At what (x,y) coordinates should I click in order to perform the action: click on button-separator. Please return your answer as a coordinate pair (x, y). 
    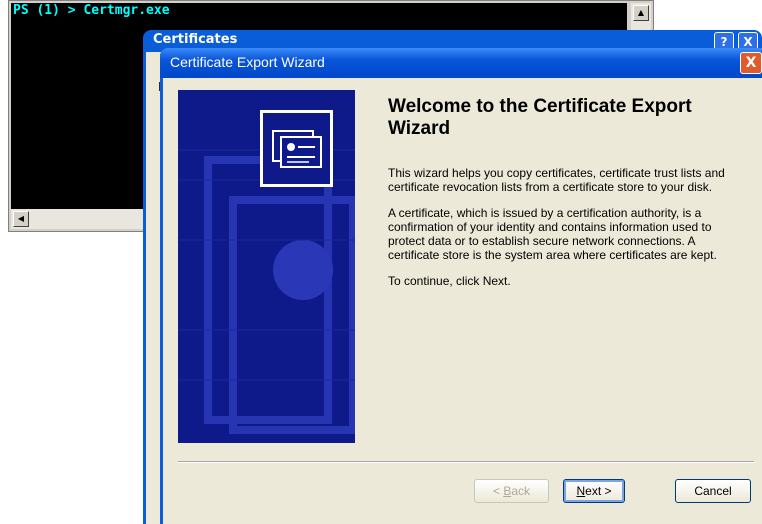
    Looking at the image, I should click on (466, 462).